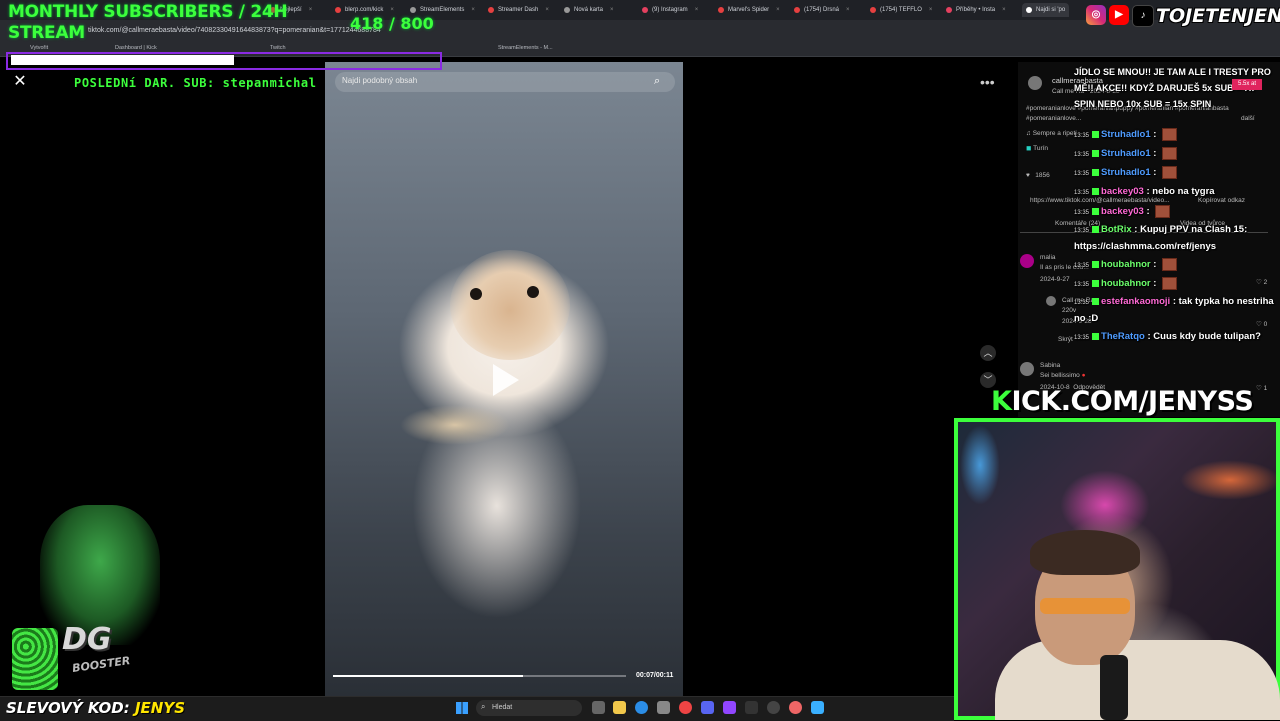 This screenshot has width=1280, height=721. Describe the element at coordinates (987, 82) in the screenshot. I see `more-icon: •••` at that location.